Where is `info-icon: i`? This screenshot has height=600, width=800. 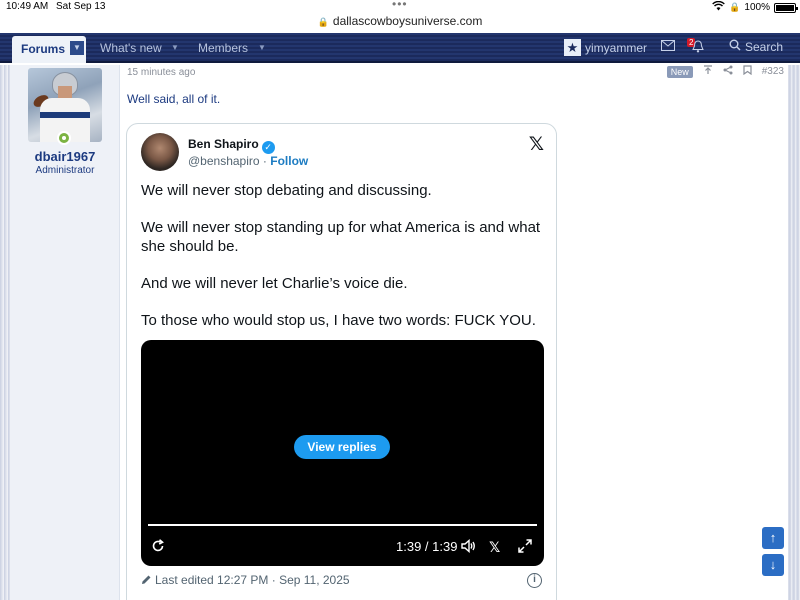
info-icon: i is located at coordinates (534, 580).